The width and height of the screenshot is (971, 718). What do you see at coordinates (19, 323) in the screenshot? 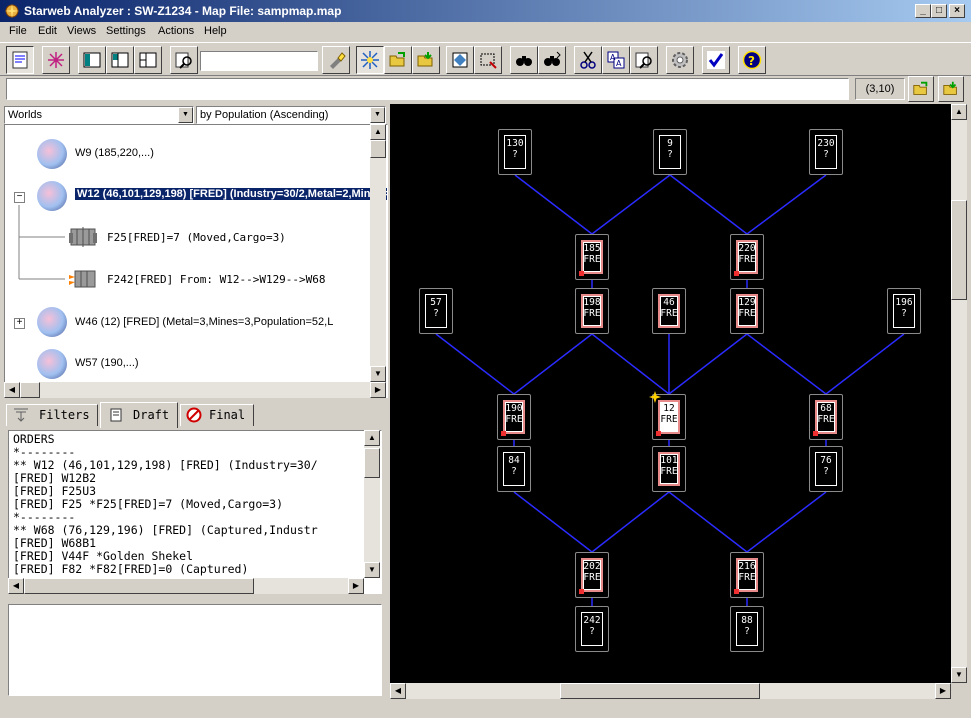
I see `expand-icon: +` at bounding box center [19, 323].